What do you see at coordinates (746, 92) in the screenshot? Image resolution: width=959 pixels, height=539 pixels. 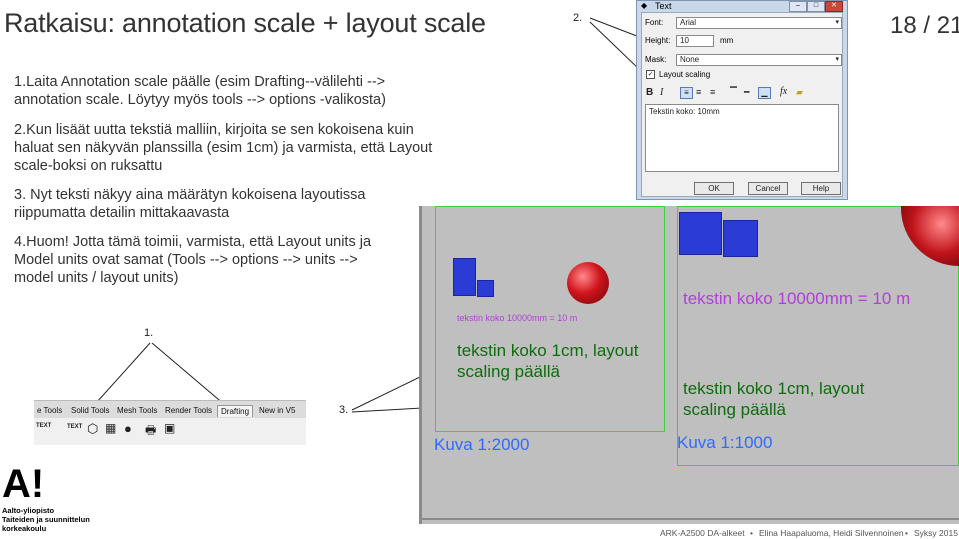 I see `align-middle-icon: ━` at bounding box center [746, 92].